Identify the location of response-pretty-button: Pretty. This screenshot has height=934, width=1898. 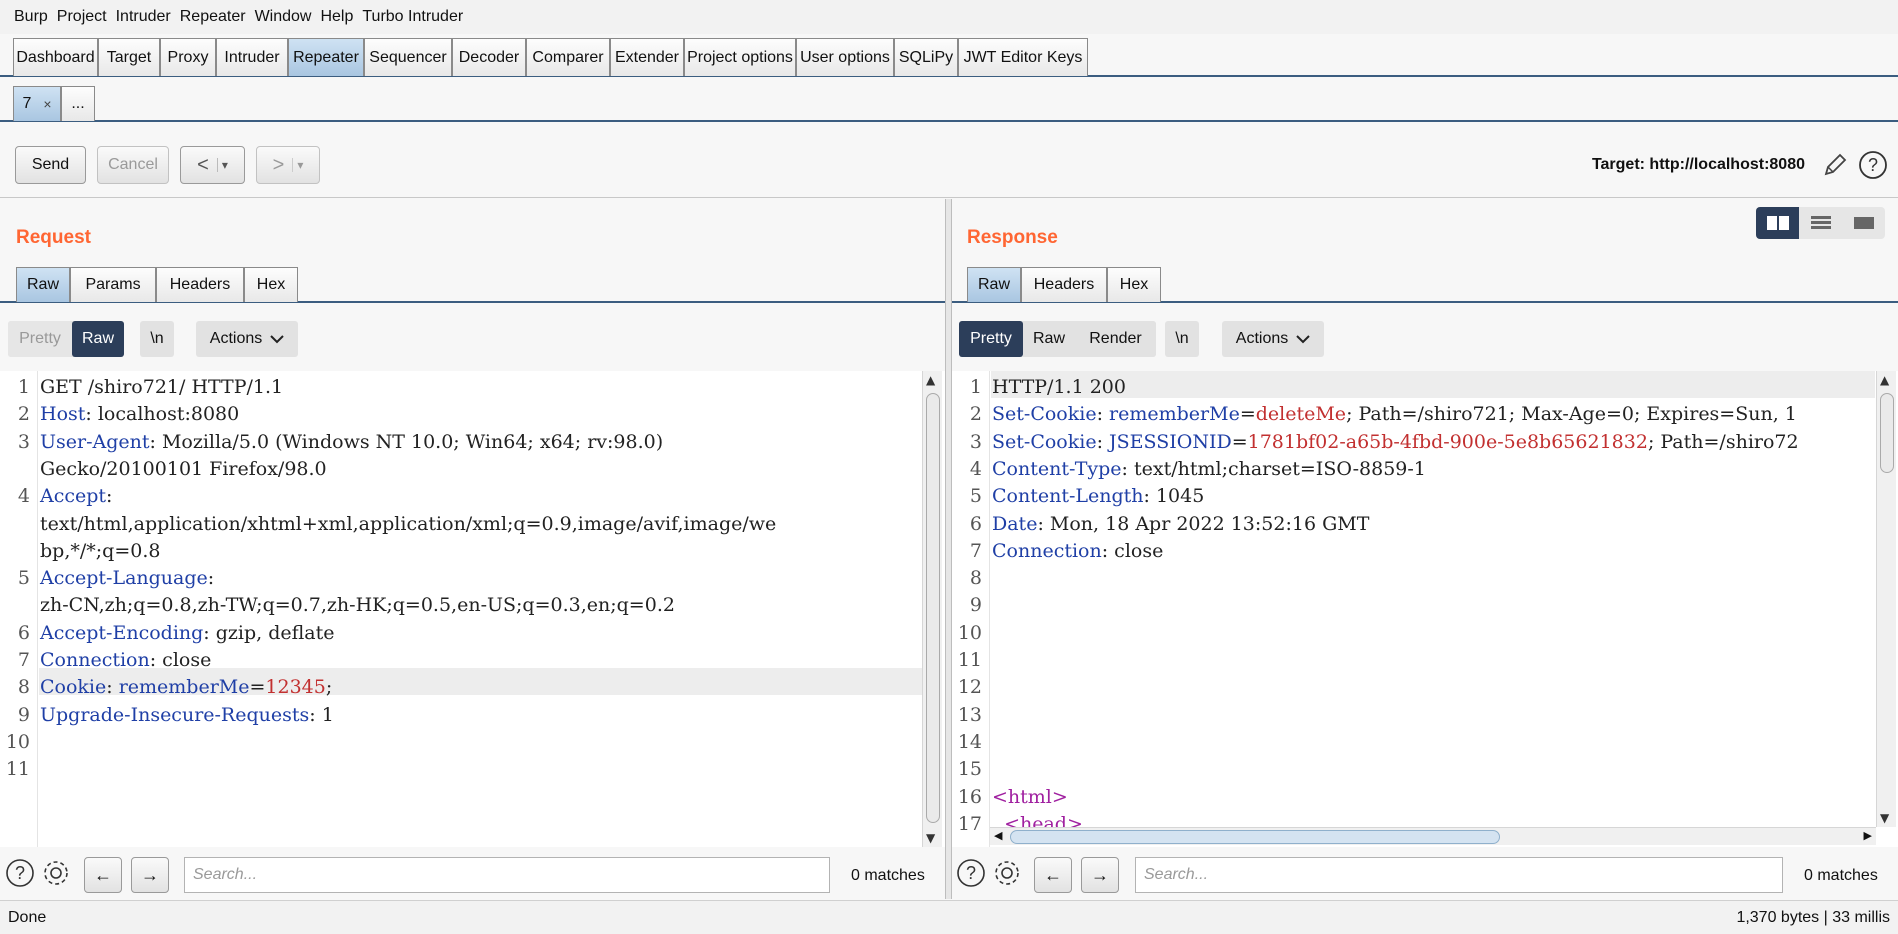
(991, 339).